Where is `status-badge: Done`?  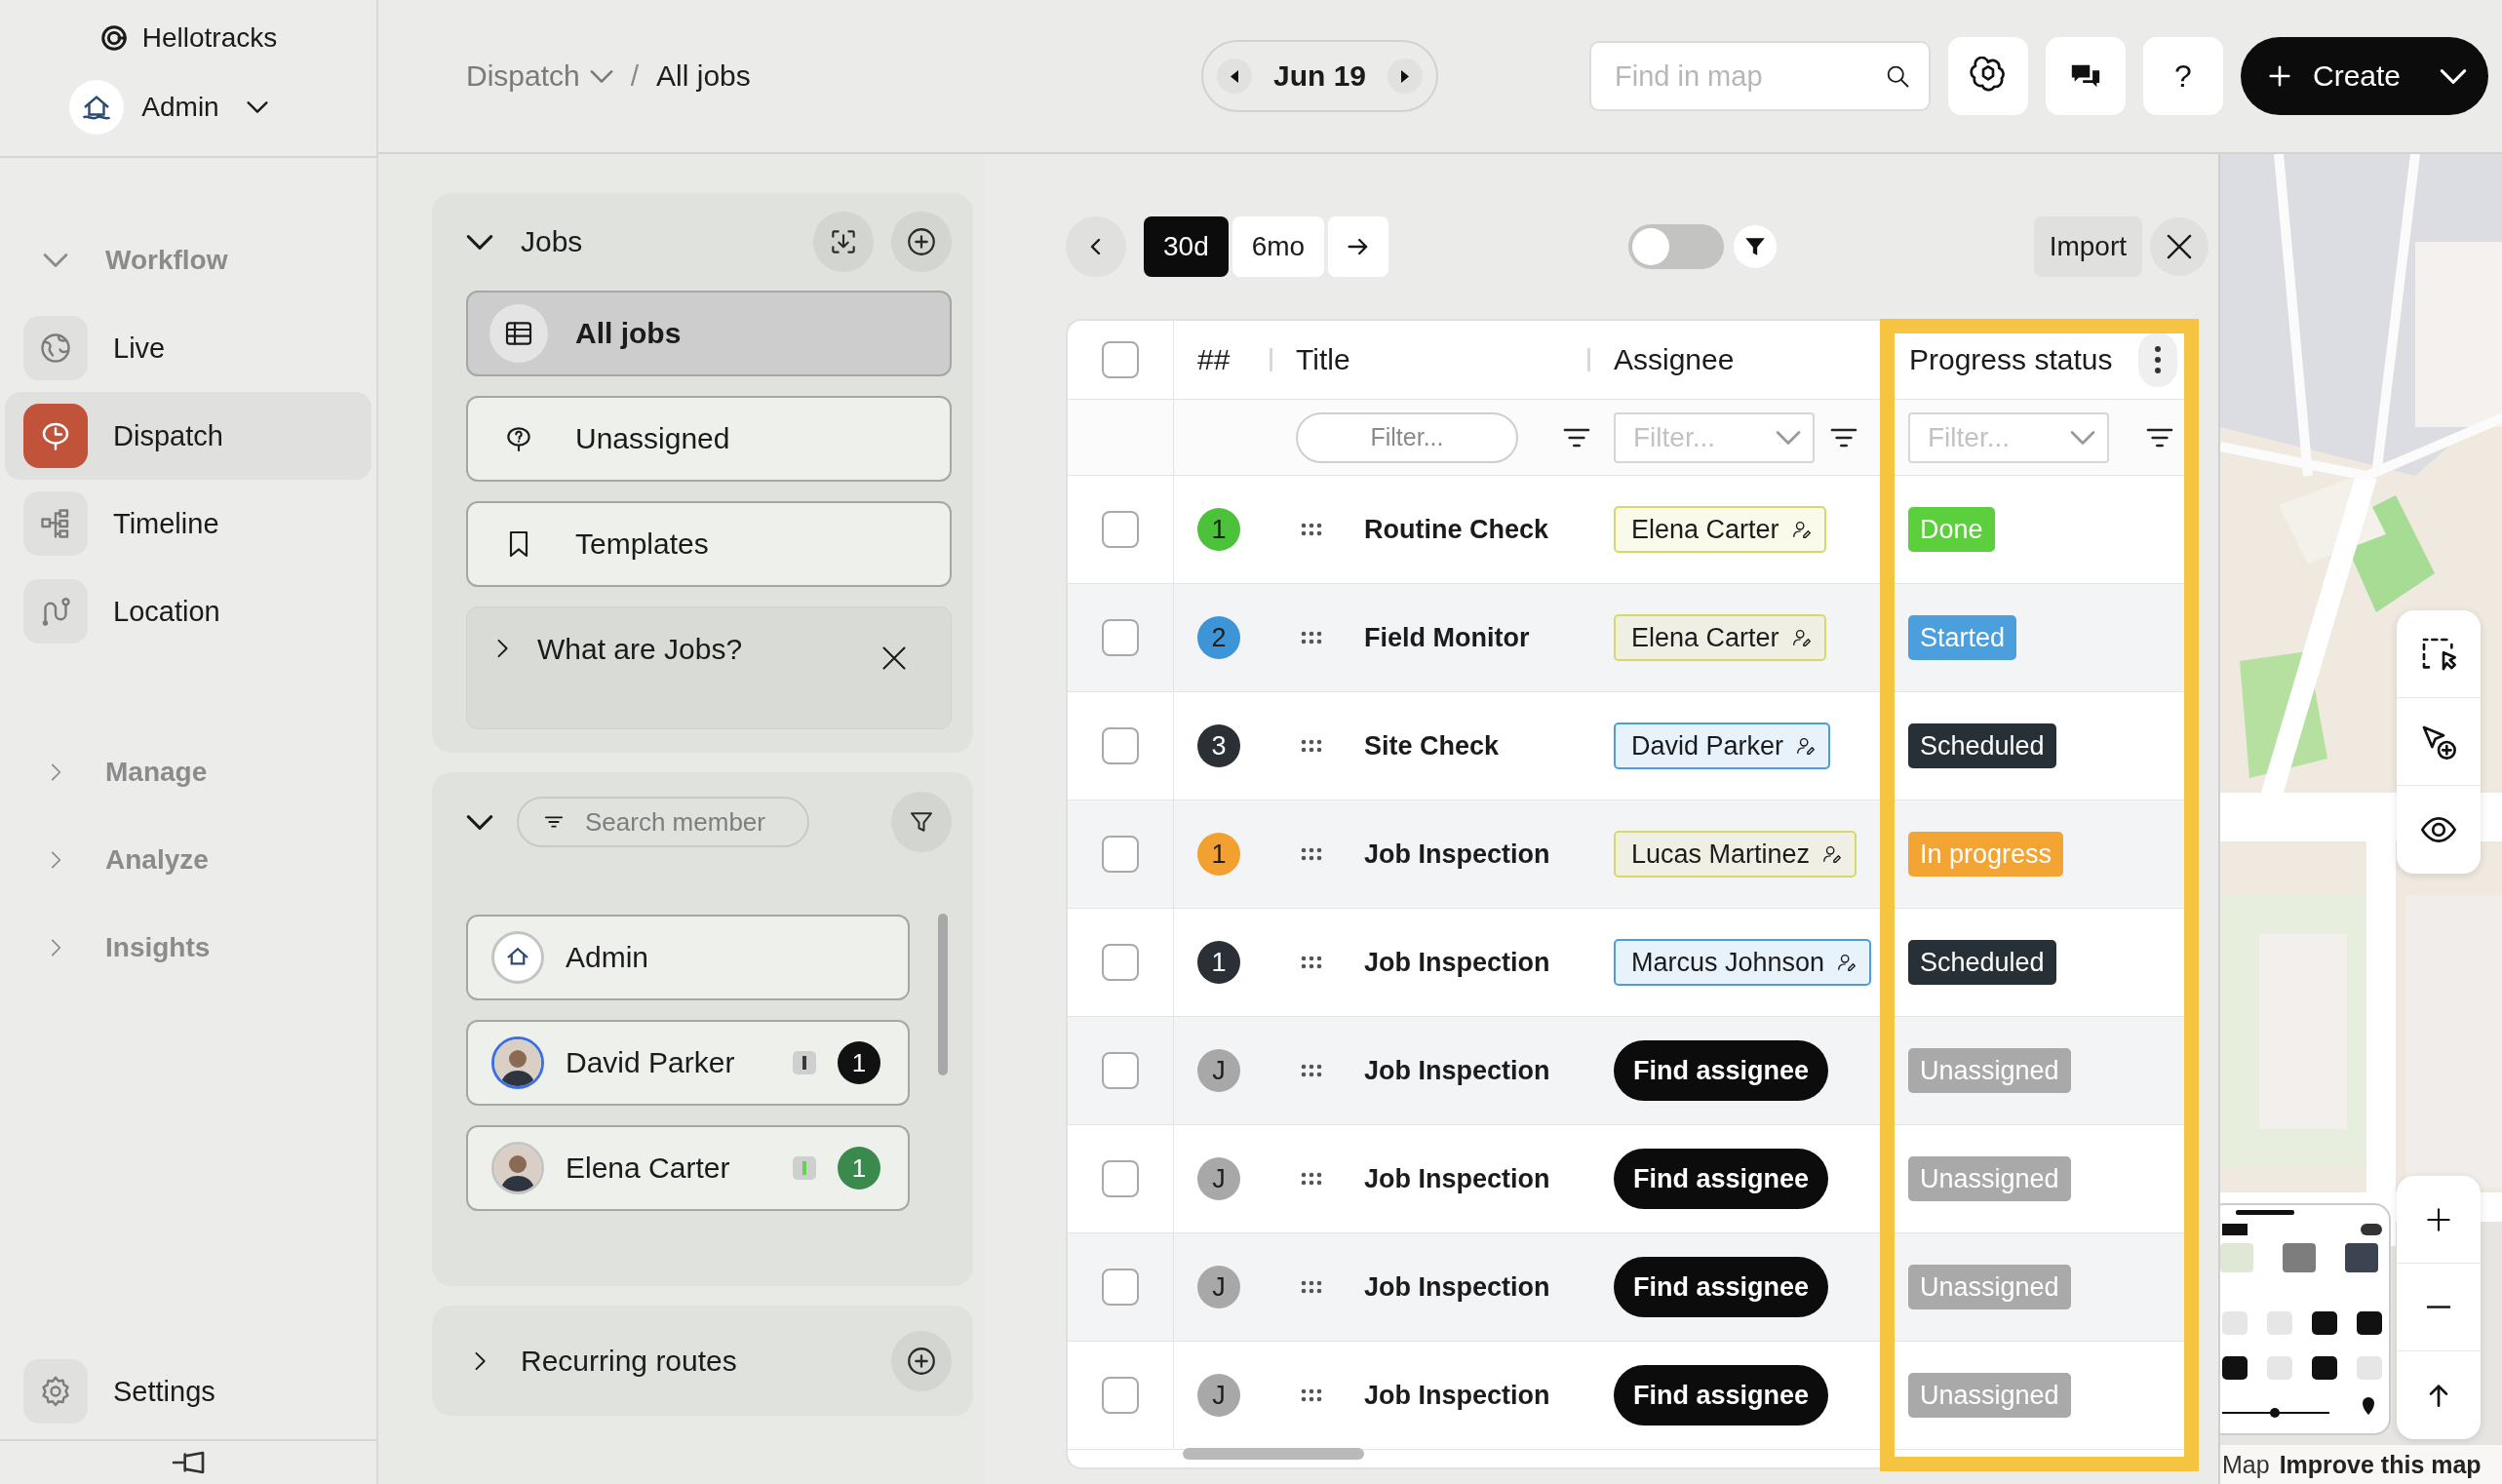
status-badge: Done is located at coordinates (1951, 529).